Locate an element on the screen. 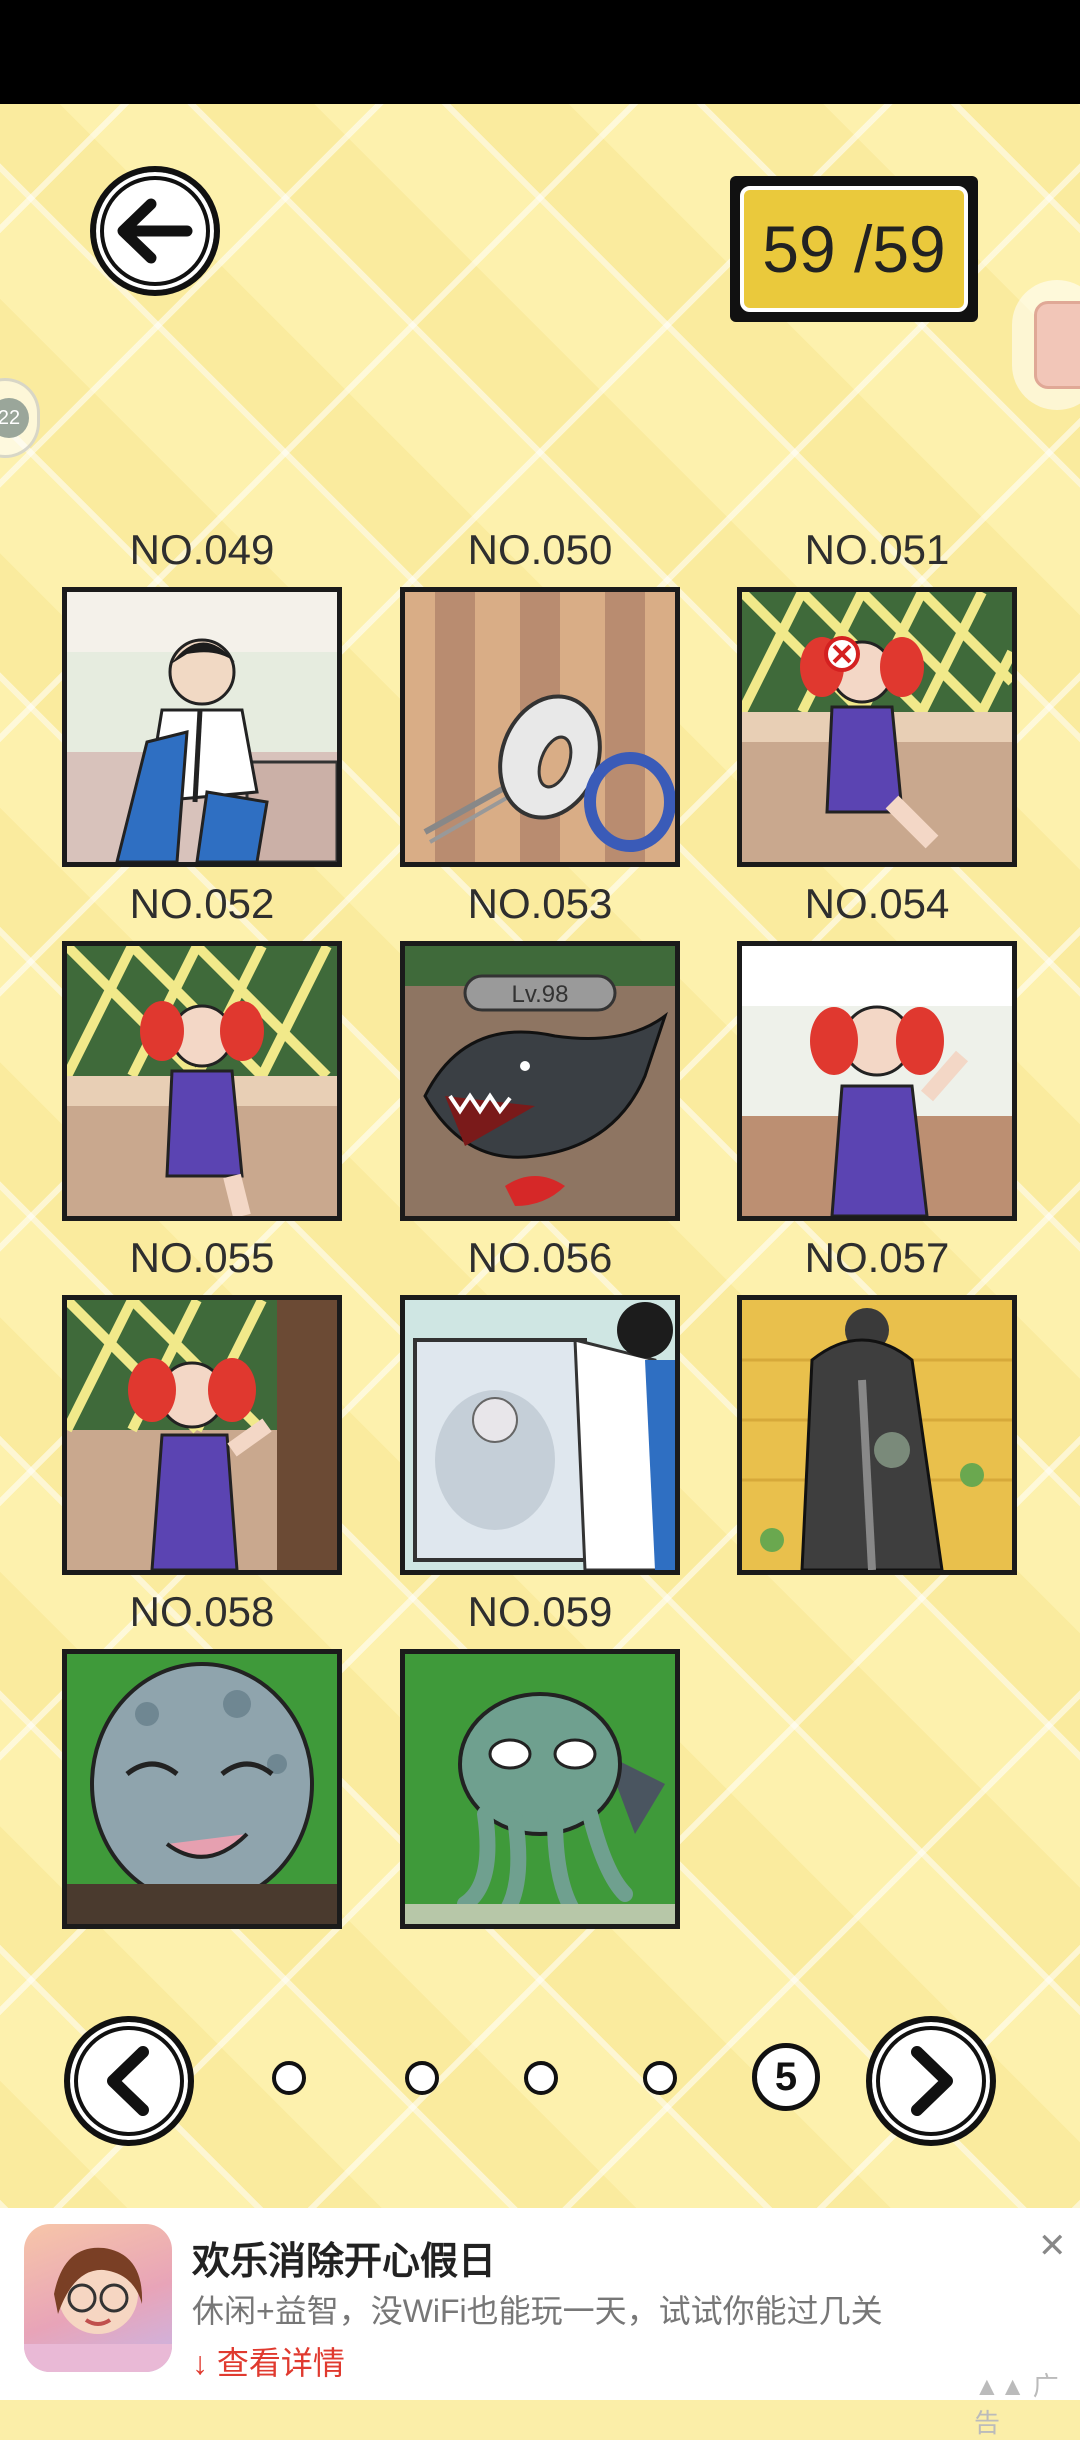  girl-sitting-image is located at coordinates (202, 1081).